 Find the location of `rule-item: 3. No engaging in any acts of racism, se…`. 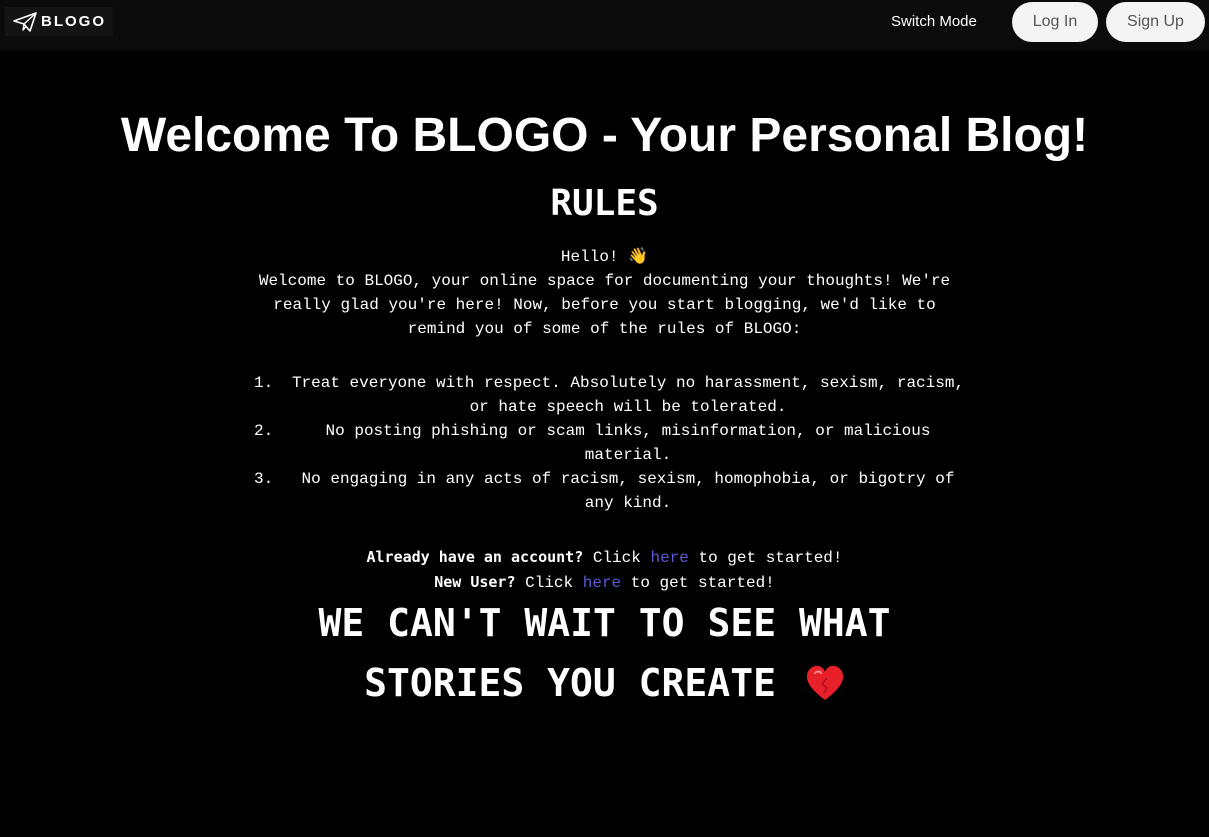

rule-item: 3. No engaging in any acts of racism, se… is located at coordinates (610, 491).